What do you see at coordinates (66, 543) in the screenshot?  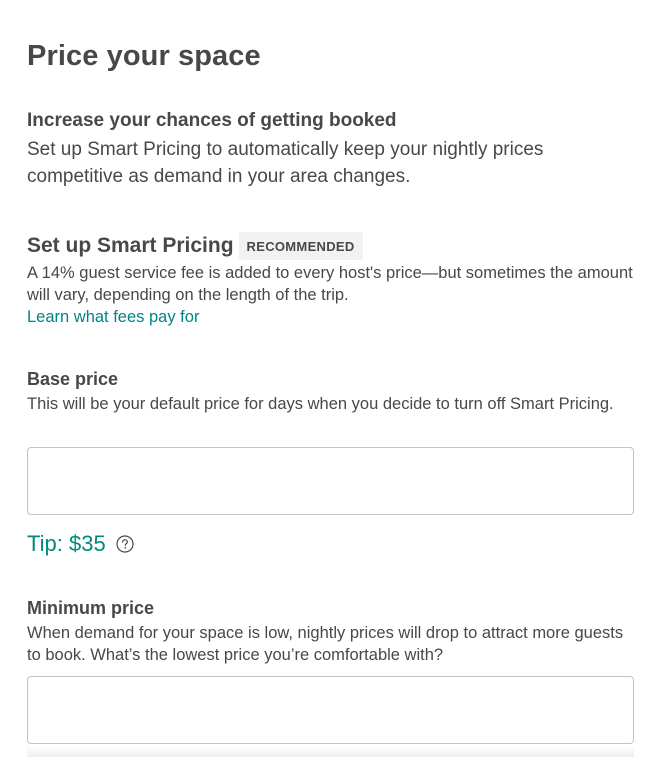 I see `price-tip-text: Tip: $35` at bounding box center [66, 543].